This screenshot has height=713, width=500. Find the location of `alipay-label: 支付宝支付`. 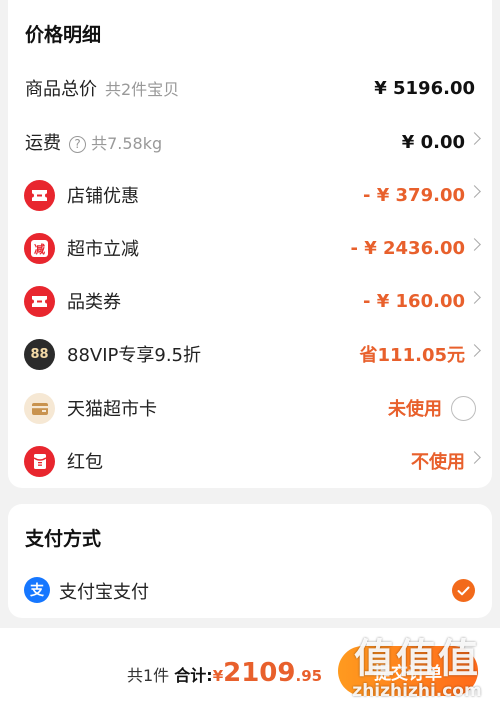

alipay-label: 支付宝支付 is located at coordinates (104, 592).